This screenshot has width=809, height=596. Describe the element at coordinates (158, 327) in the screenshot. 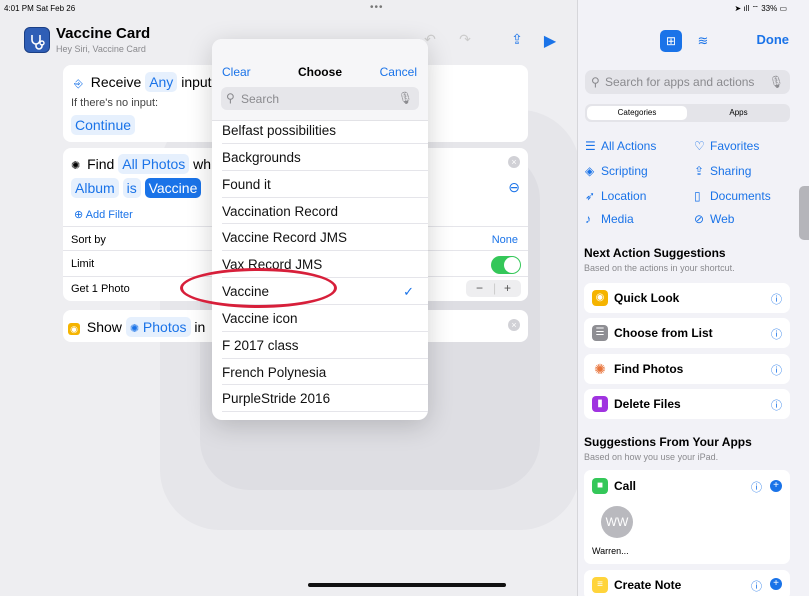

I see `photos-variable-token: ✺ Photos` at that location.